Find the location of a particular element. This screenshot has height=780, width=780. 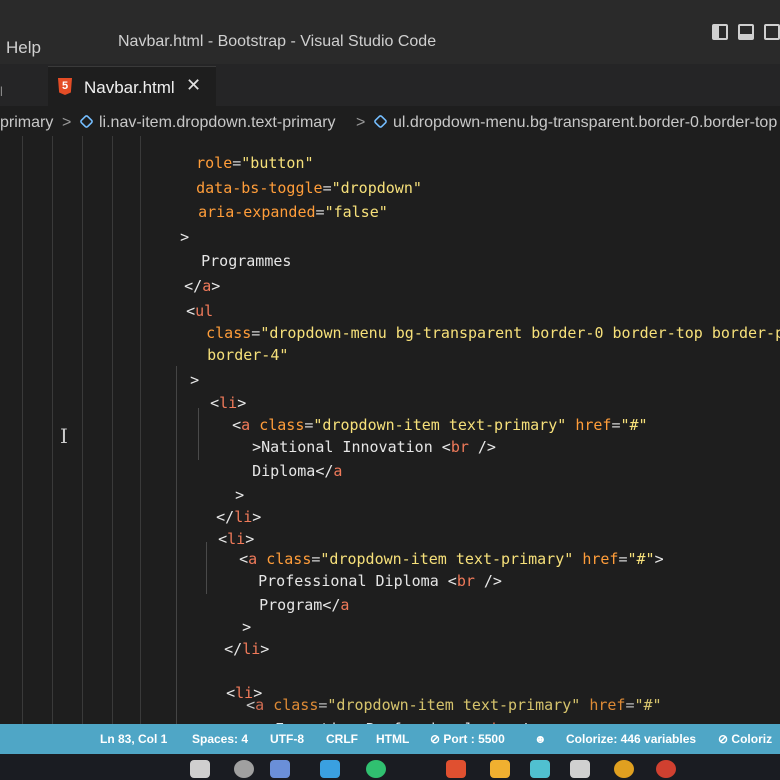

close-icon: ✕ is located at coordinates (193, 85).